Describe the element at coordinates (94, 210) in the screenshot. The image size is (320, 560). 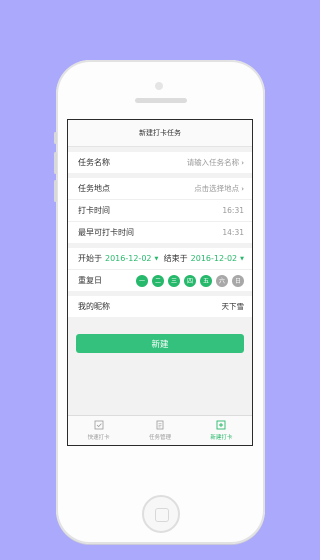
I see `checkin-time-label: 打卡时间` at that location.